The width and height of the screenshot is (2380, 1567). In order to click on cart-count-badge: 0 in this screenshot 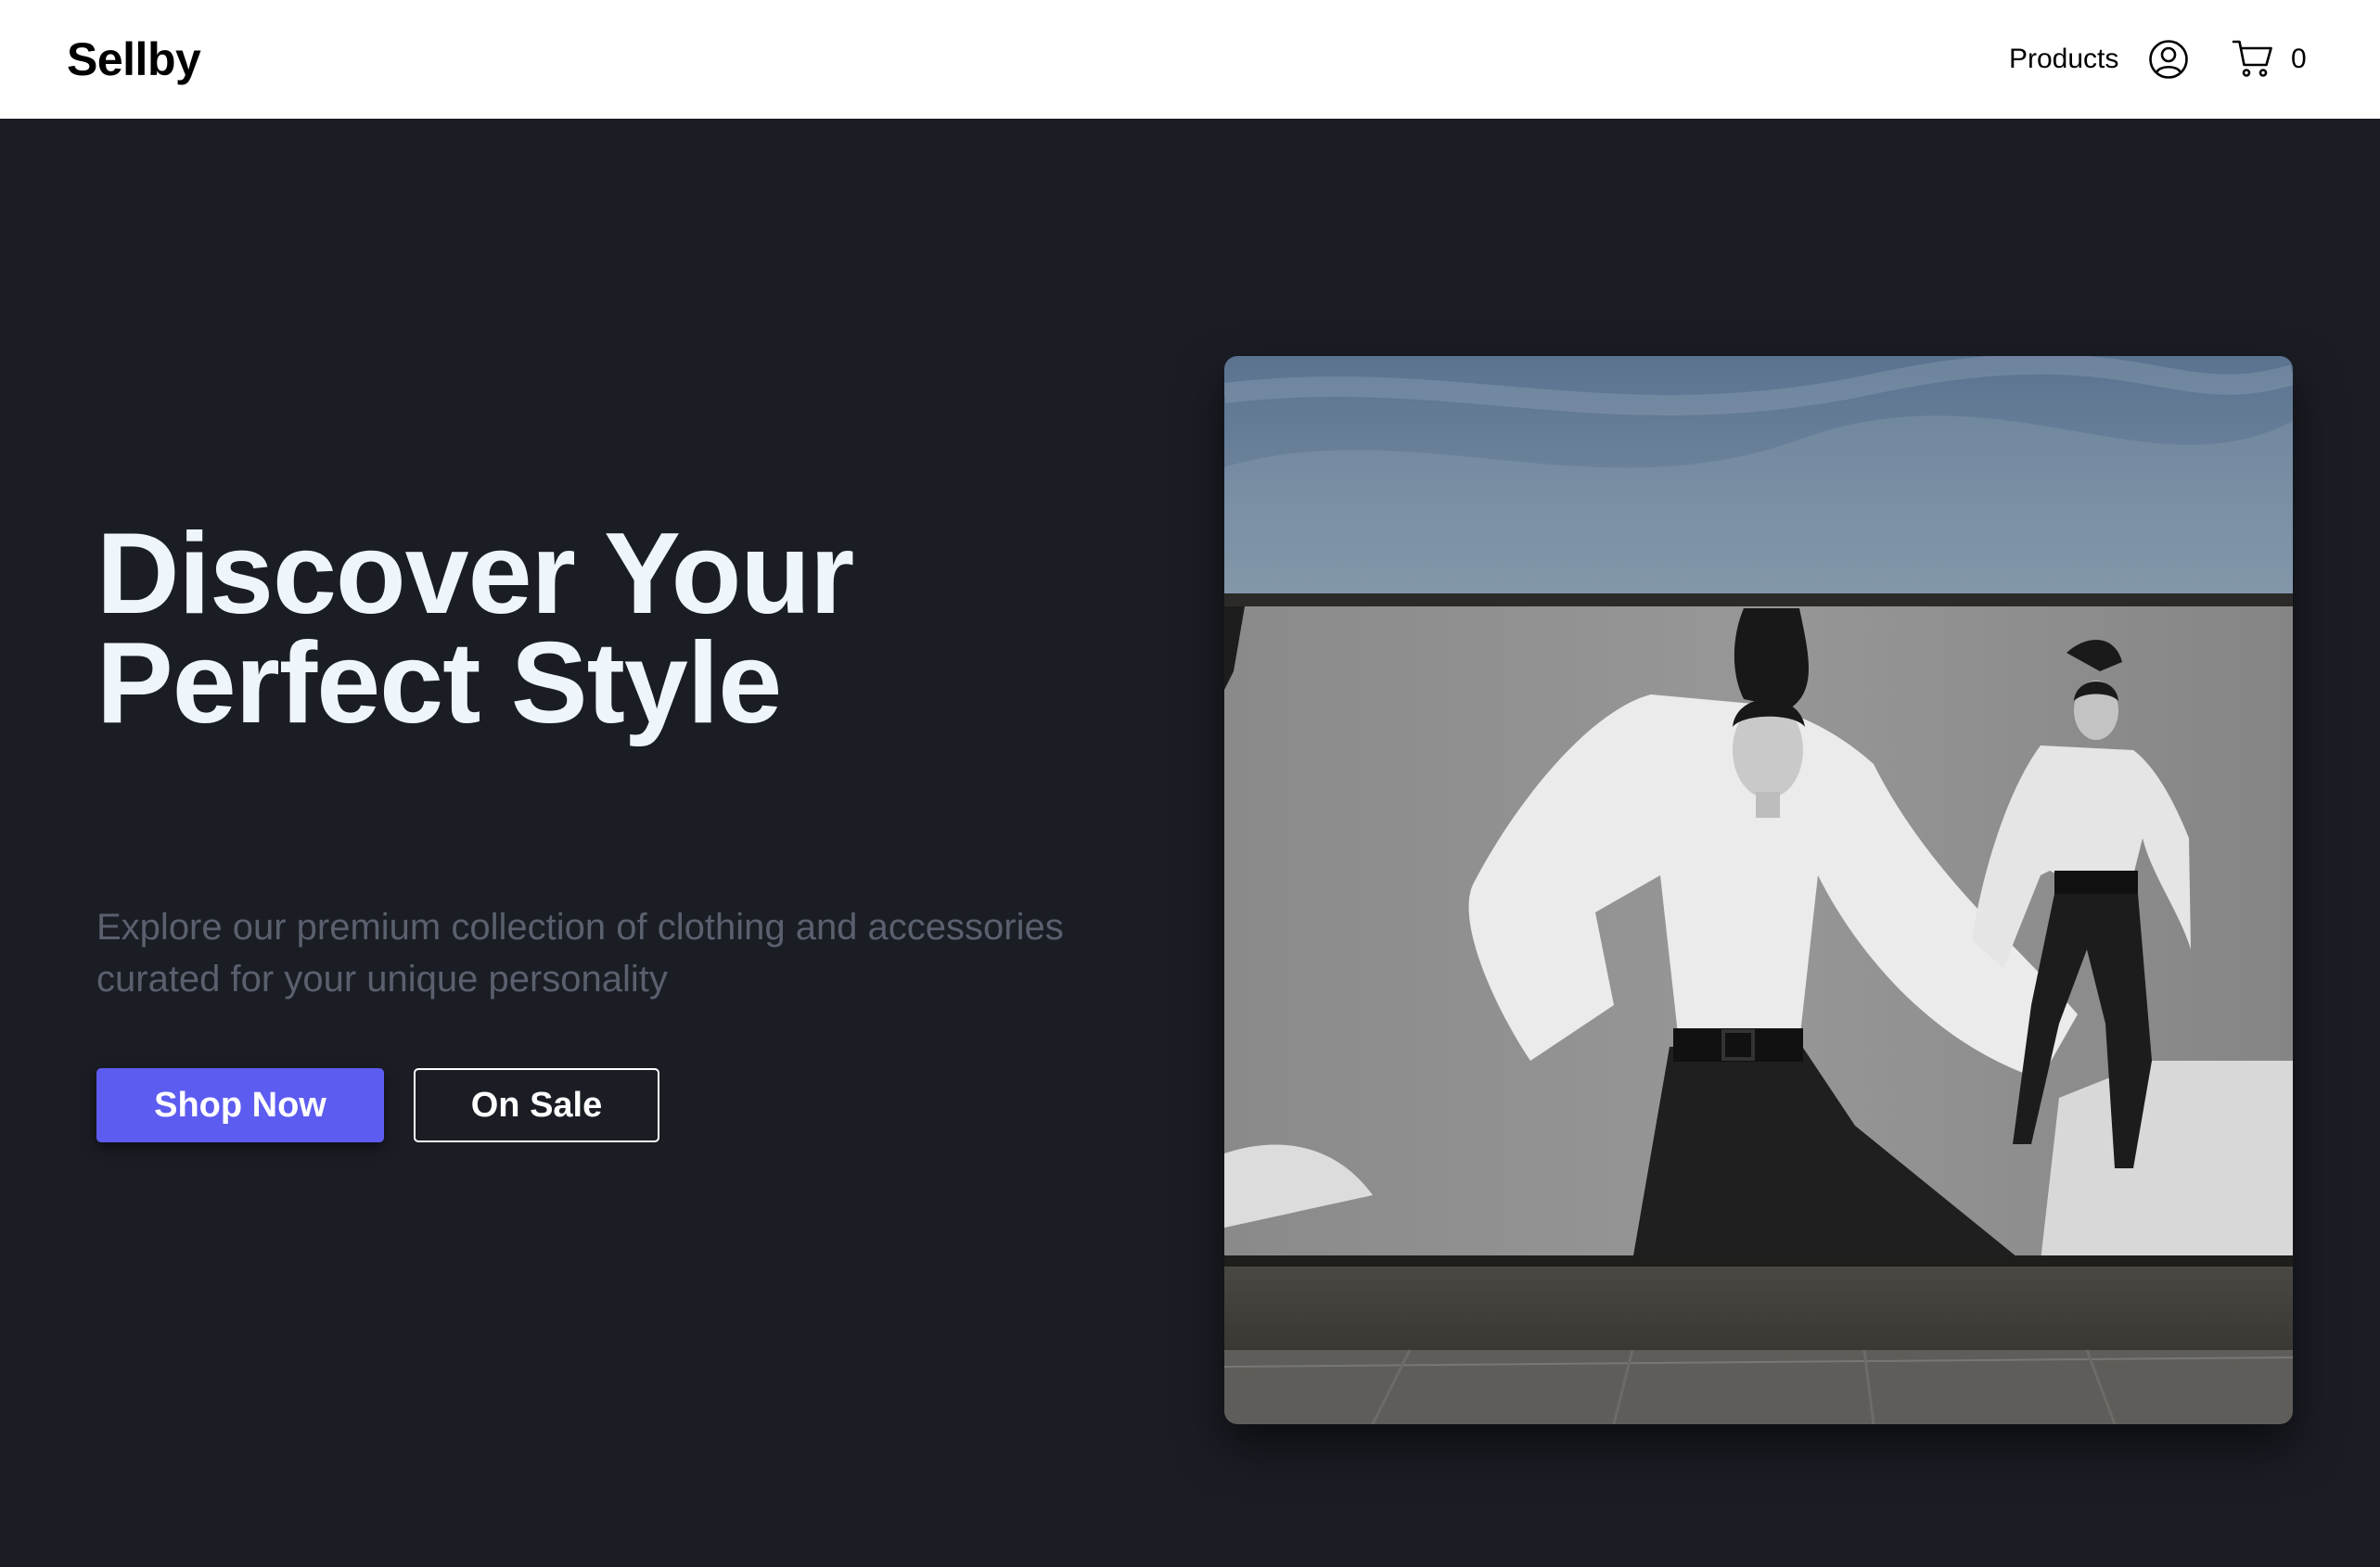, I will do `click(2299, 59)`.